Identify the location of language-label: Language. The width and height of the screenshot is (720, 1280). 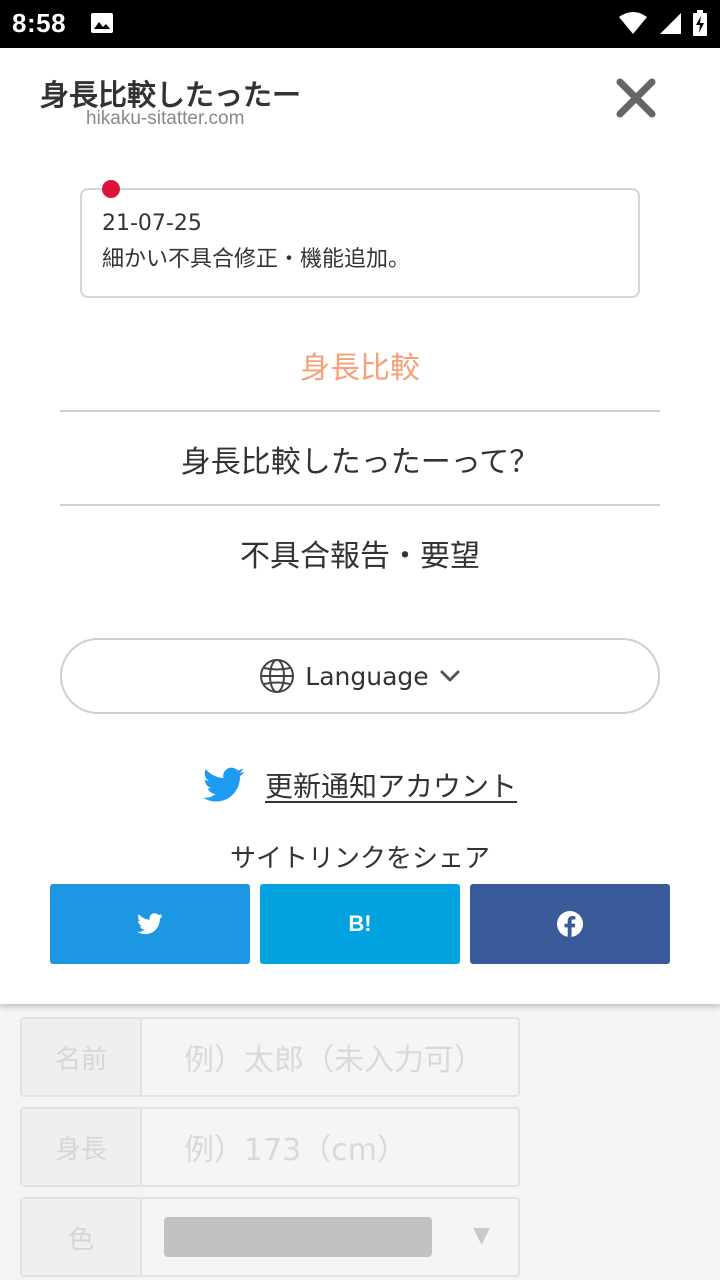
(367, 676).